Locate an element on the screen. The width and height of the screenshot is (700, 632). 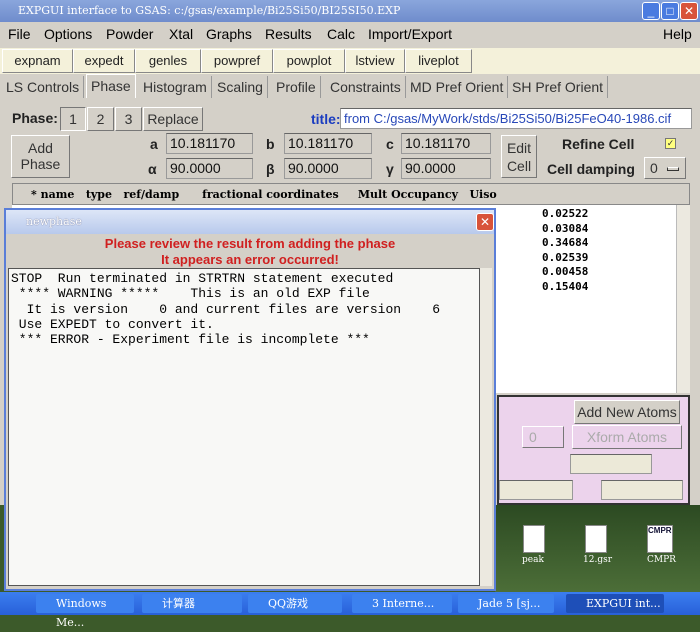
desktop-icon-label: 12.gsr is located at coordinates (597, 560).